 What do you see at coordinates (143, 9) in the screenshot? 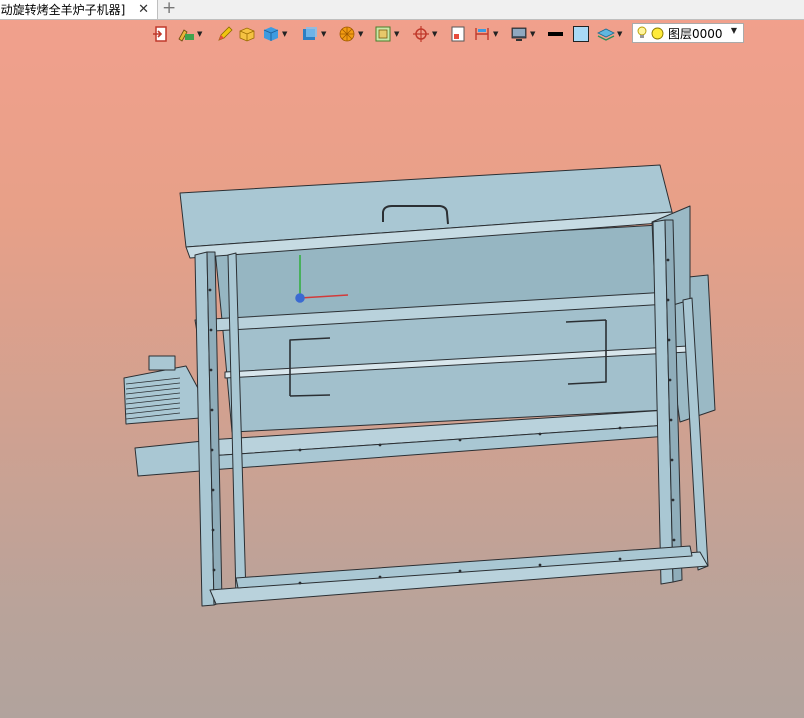
I see `close-tab-icon: ✕` at bounding box center [143, 9].